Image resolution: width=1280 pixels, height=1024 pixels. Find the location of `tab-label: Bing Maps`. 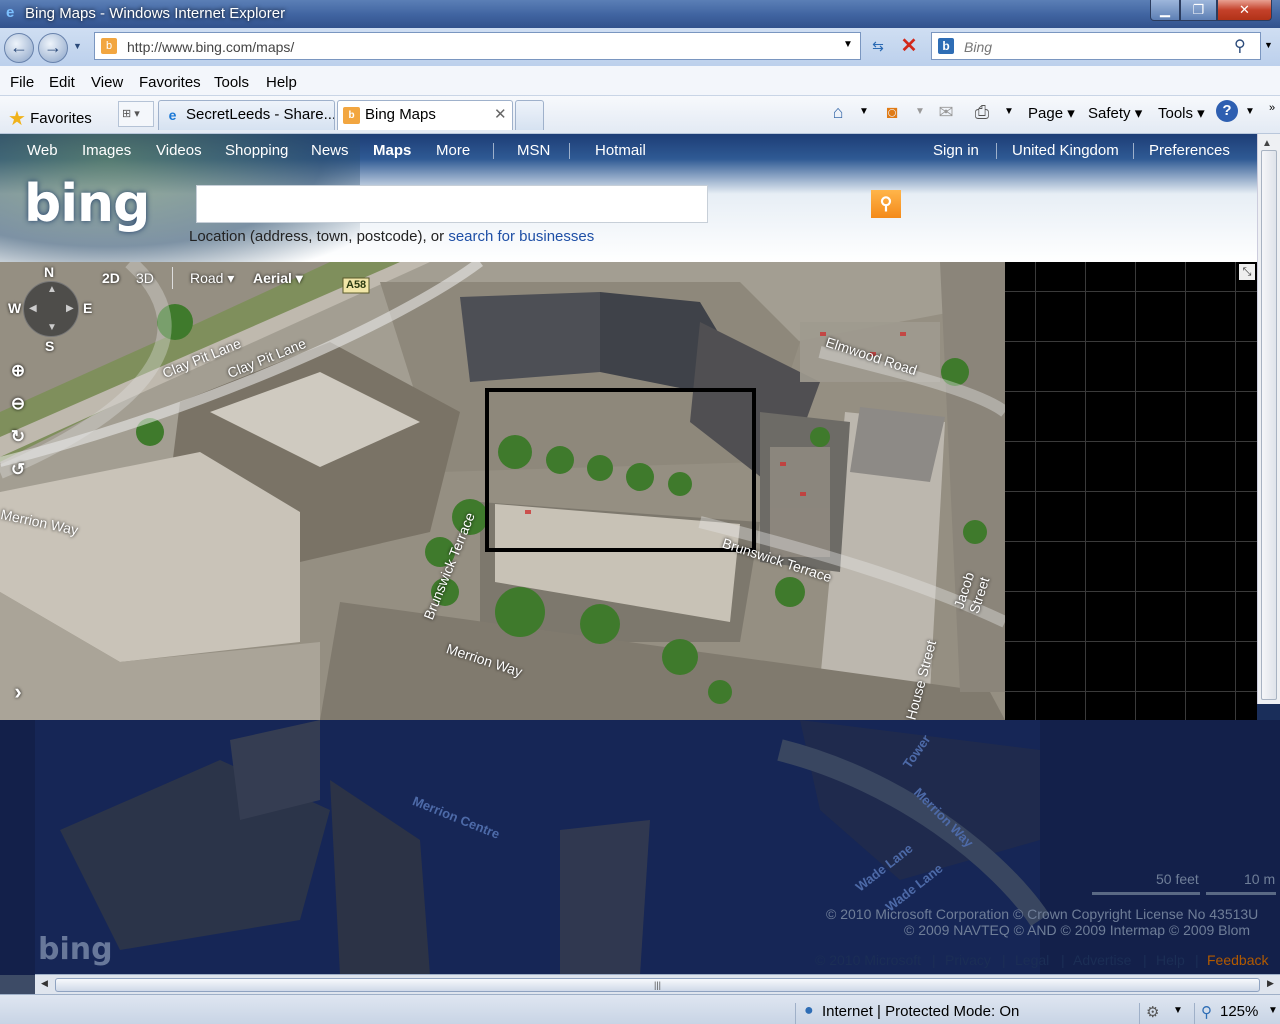

tab-label: Bing Maps is located at coordinates (400, 114).